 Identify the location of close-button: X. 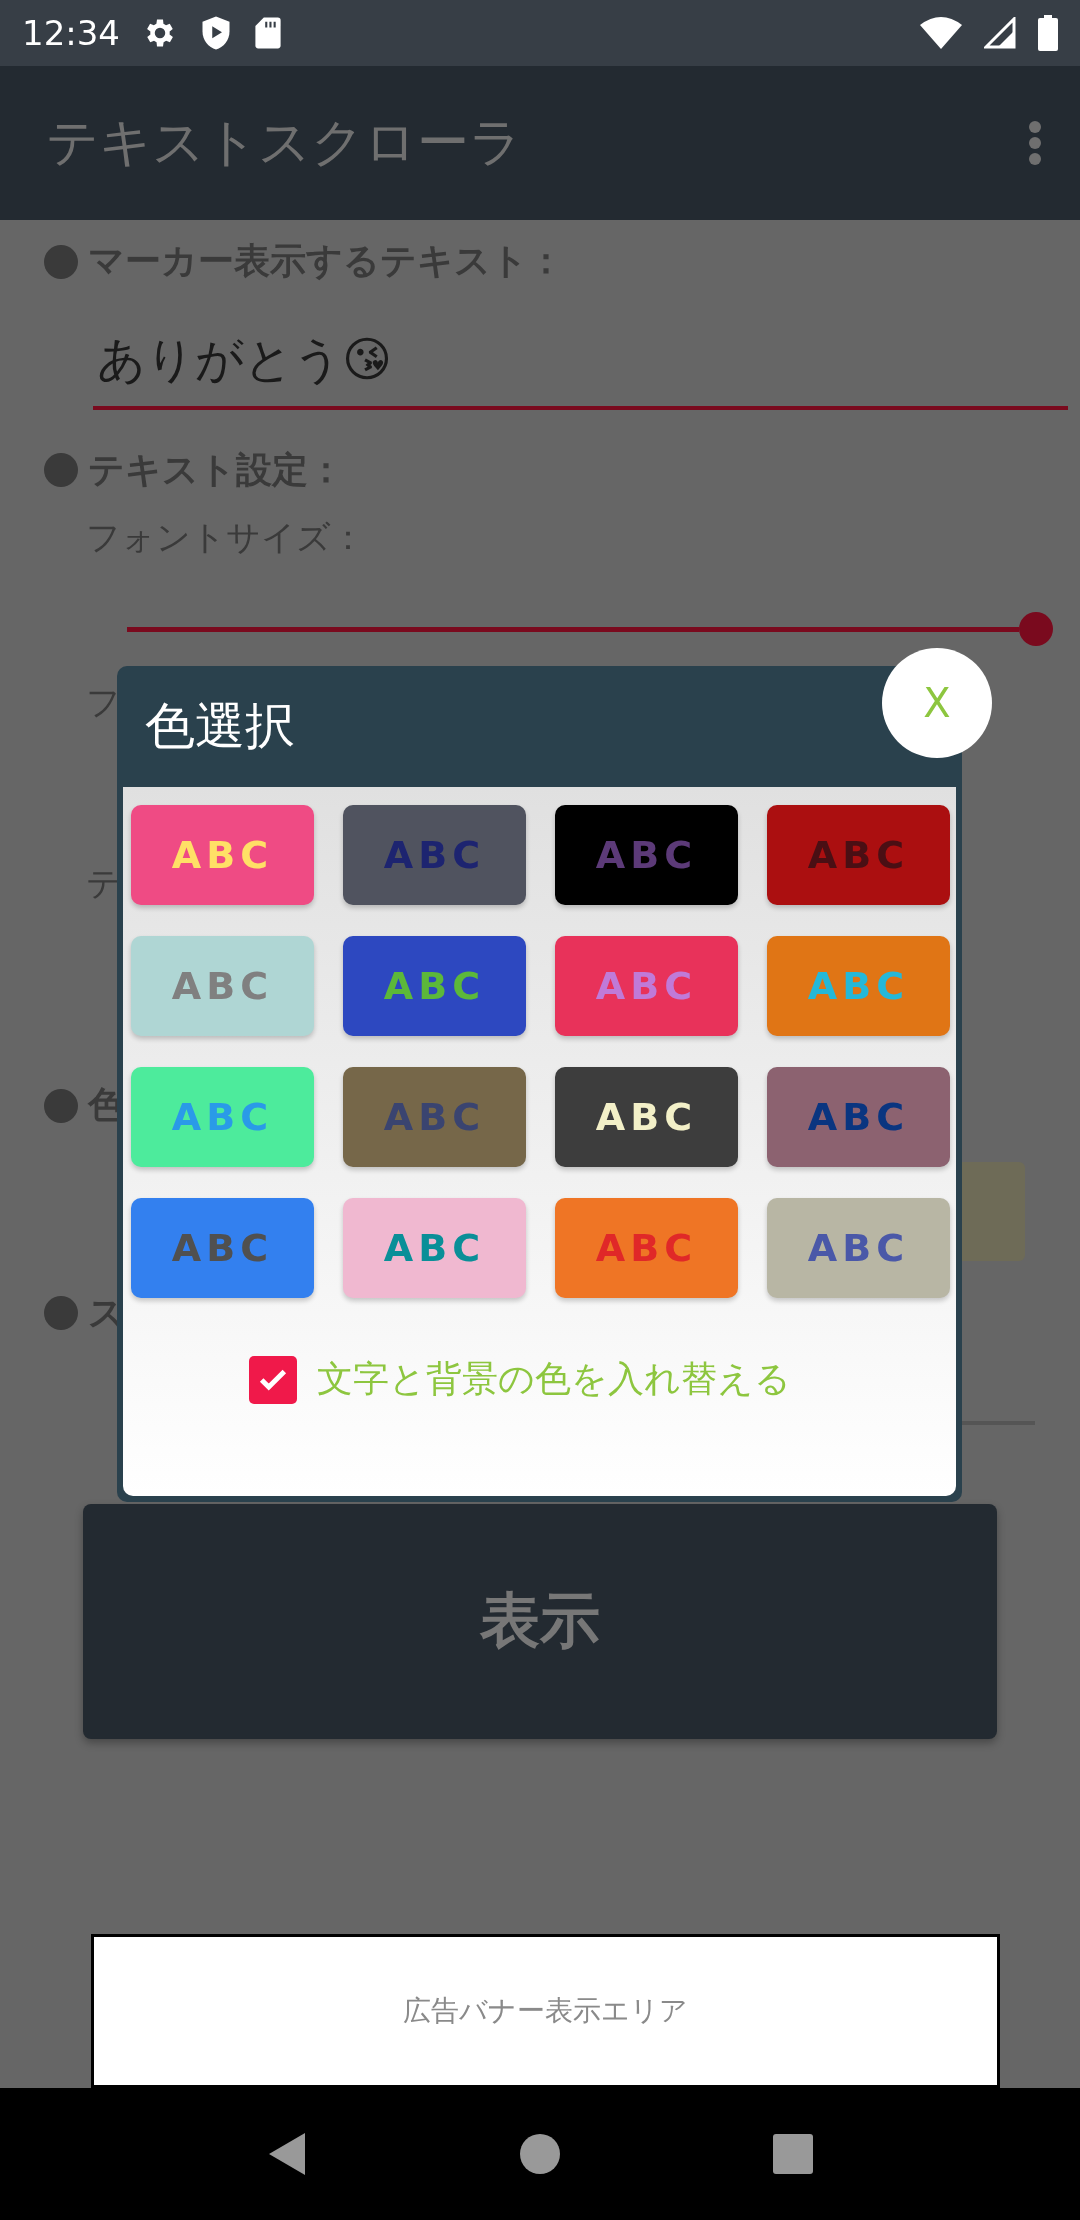
(937, 703).